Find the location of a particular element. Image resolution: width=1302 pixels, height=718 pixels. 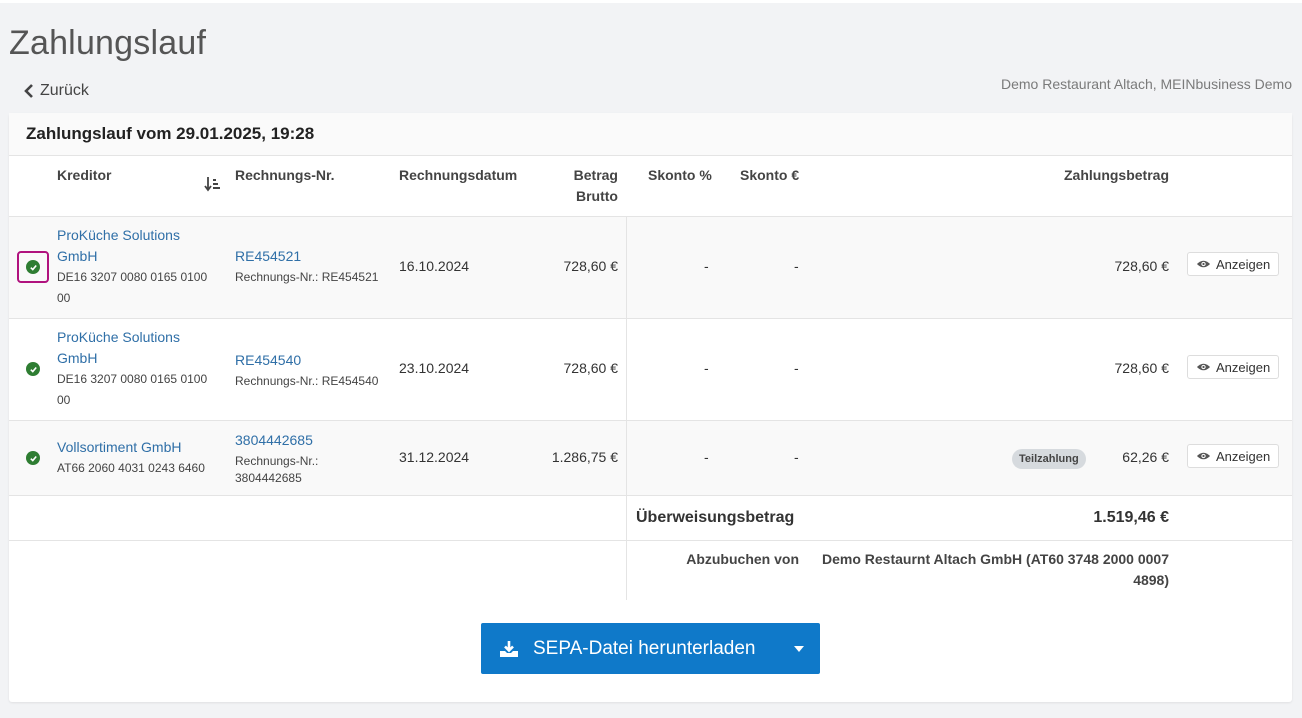

invoice-cell: RE454540 Rechnungs-Nr.: RE454540 is located at coordinates (306, 371).